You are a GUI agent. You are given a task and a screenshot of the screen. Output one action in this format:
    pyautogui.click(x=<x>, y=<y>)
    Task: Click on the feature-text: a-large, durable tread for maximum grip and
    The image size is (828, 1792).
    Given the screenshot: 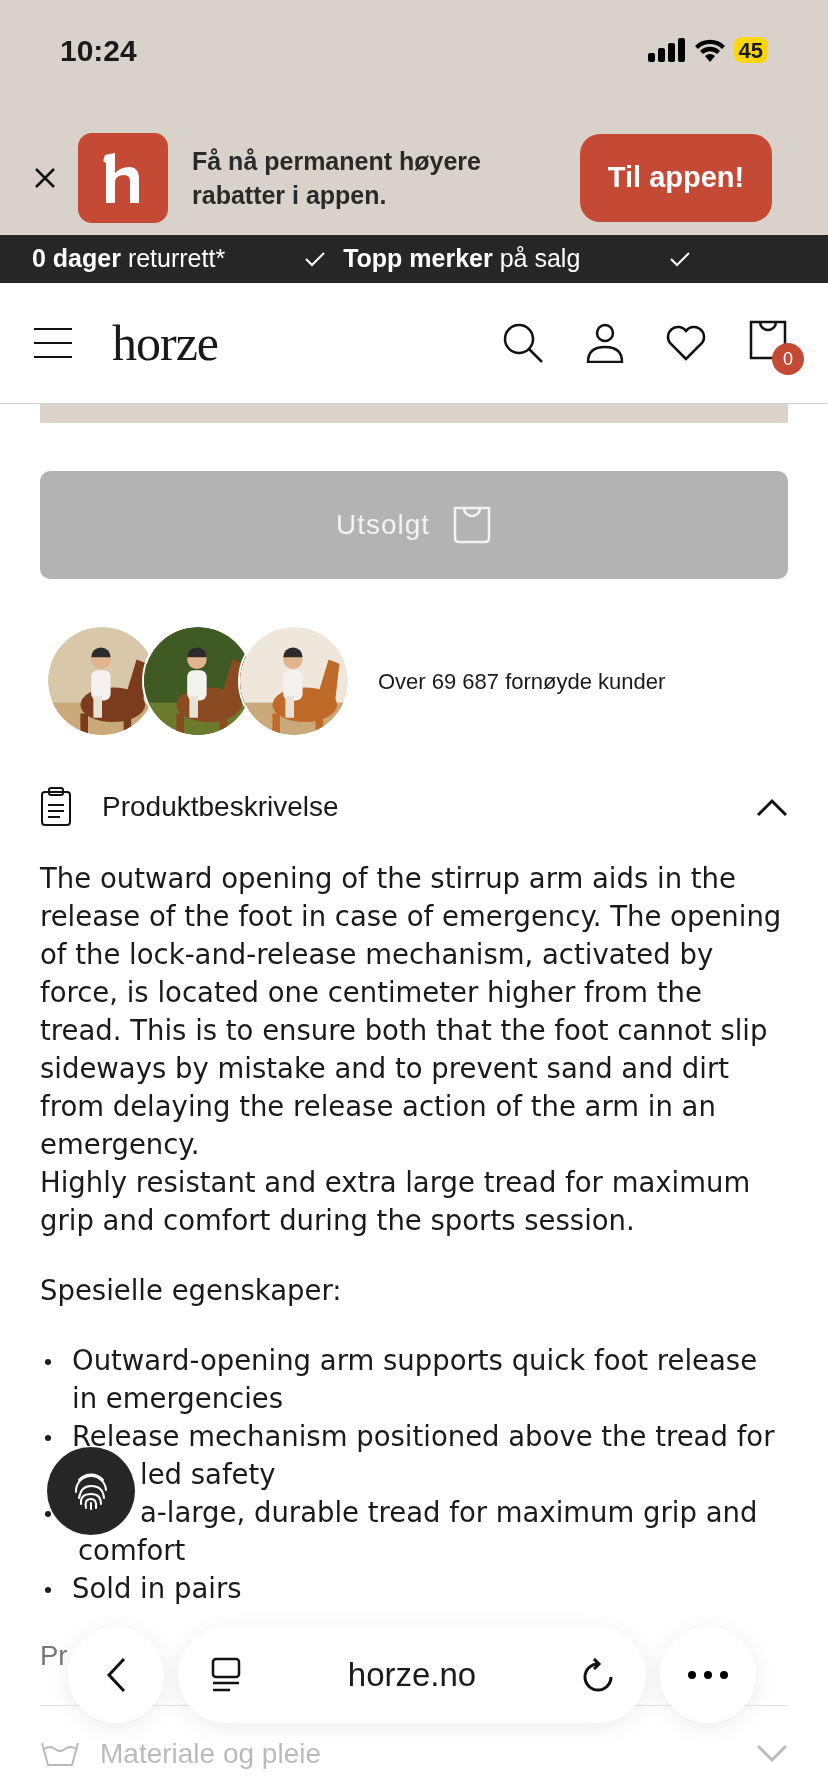 What is the action you would take?
    pyautogui.click(x=449, y=1512)
    